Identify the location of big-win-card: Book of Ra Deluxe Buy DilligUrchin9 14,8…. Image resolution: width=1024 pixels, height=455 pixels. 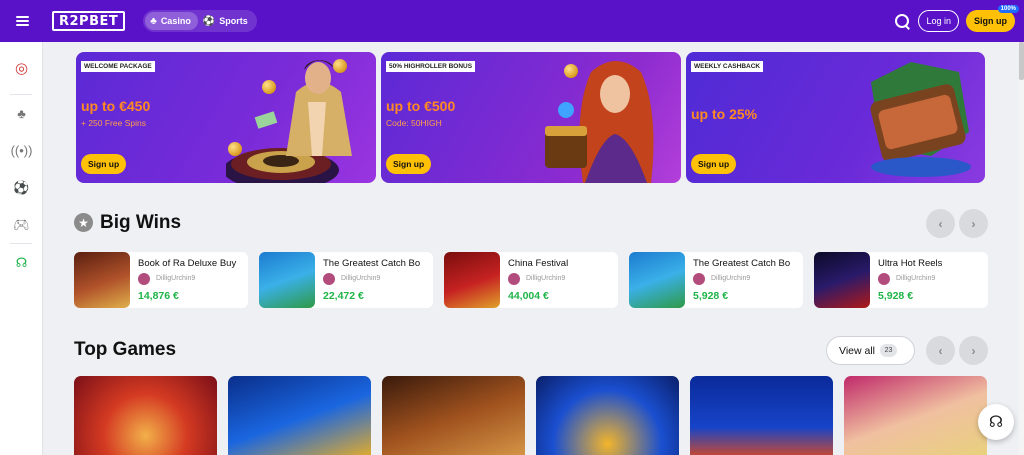
(161, 280).